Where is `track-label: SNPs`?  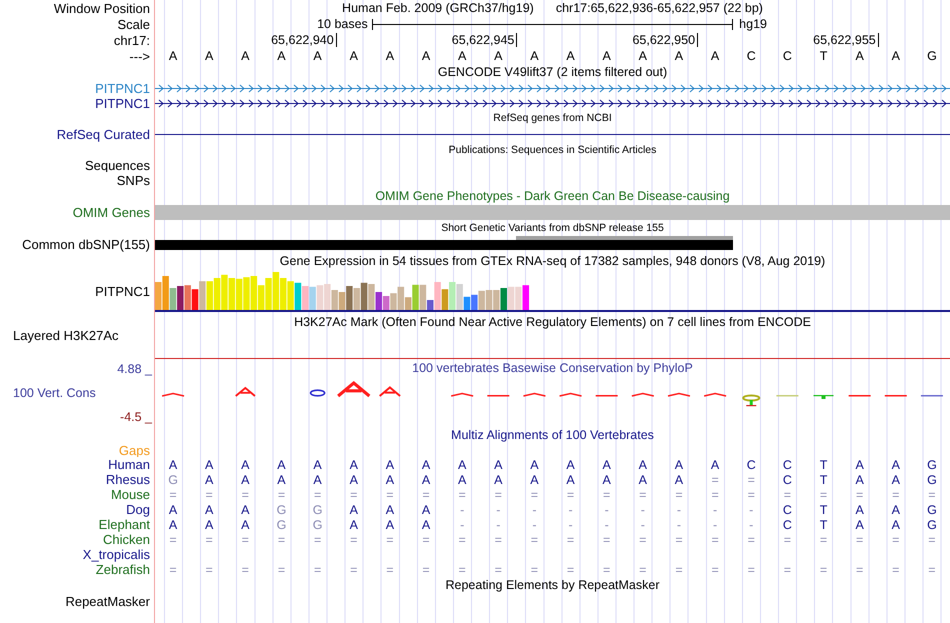 track-label: SNPs is located at coordinates (133, 180).